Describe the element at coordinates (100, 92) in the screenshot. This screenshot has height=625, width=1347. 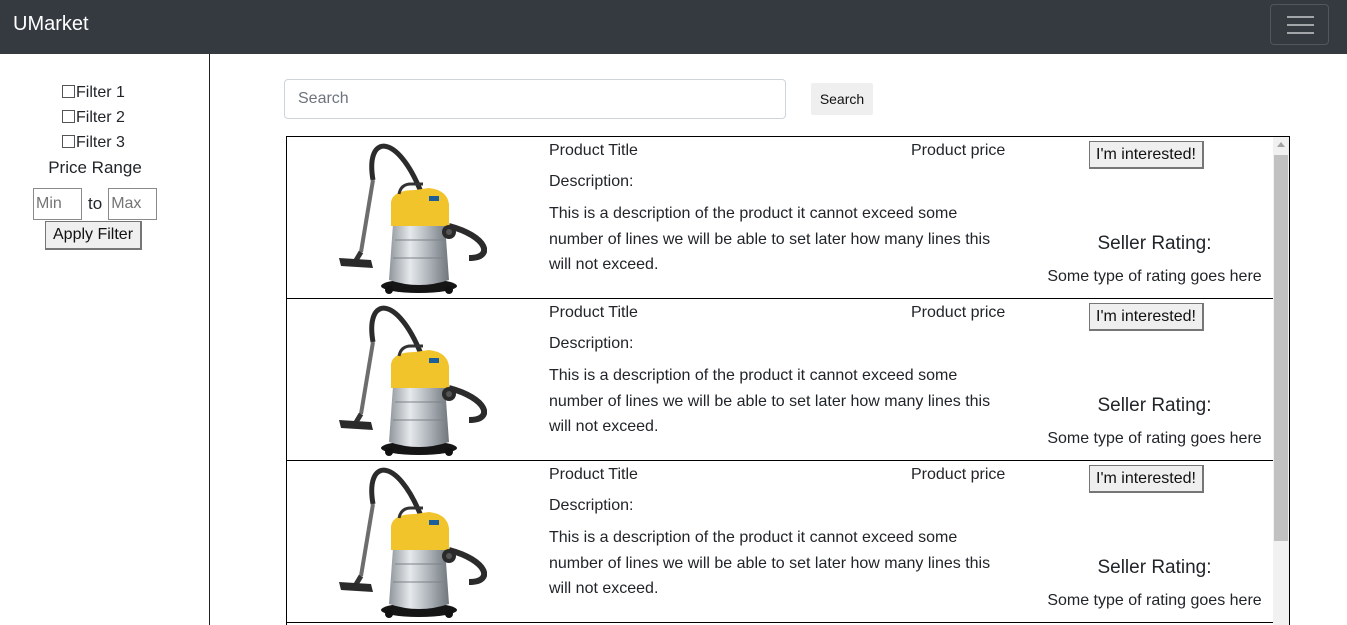
I see `filter-label: Filter 1` at that location.